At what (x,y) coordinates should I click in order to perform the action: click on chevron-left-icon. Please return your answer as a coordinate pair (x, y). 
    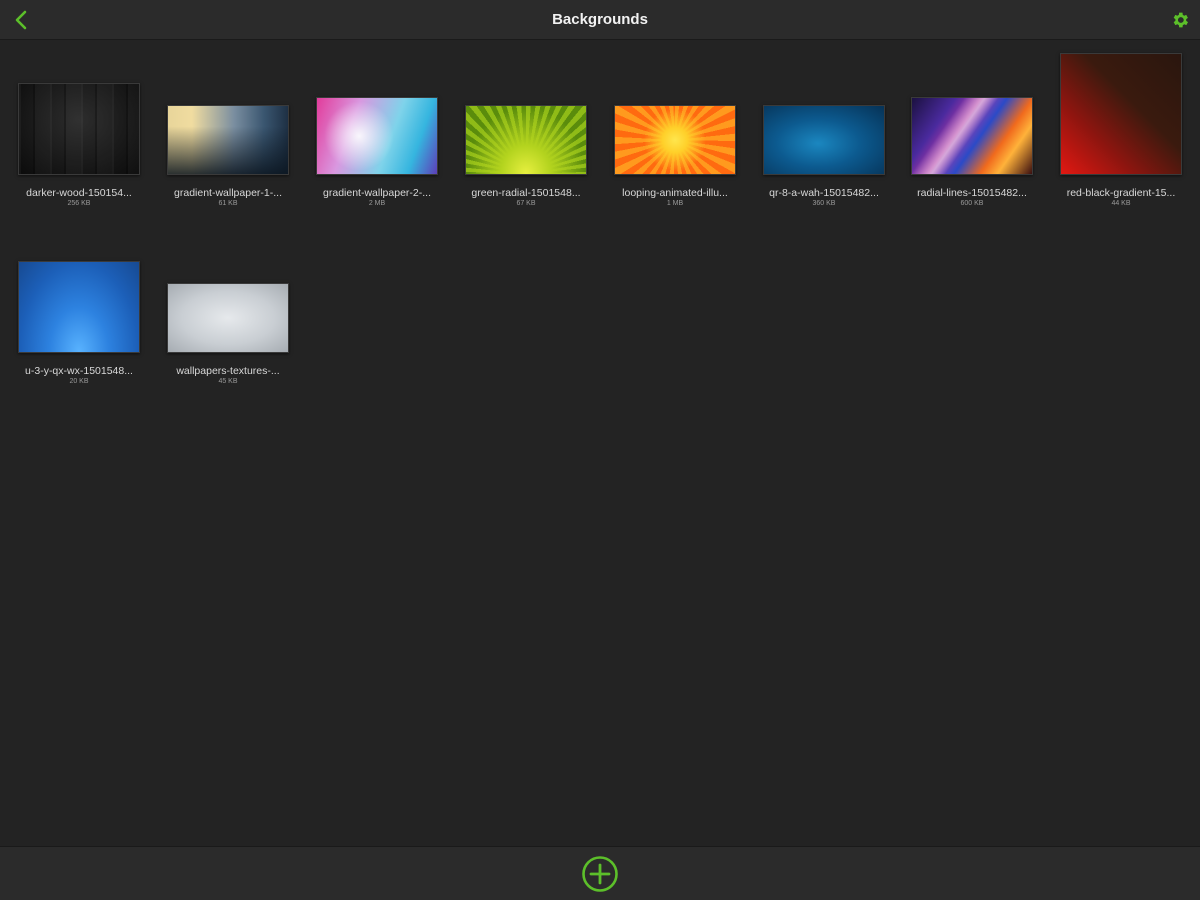
    Looking at the image, I should click on (21, 20).